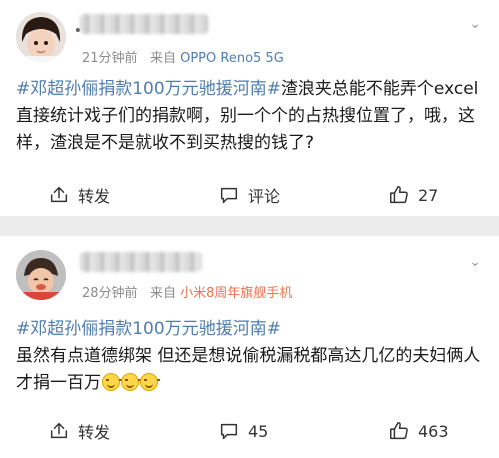  What do you see at coordinates (258, 431) in the screenshot?
I see `comment-count: 45` at bounding box center [258, 431].